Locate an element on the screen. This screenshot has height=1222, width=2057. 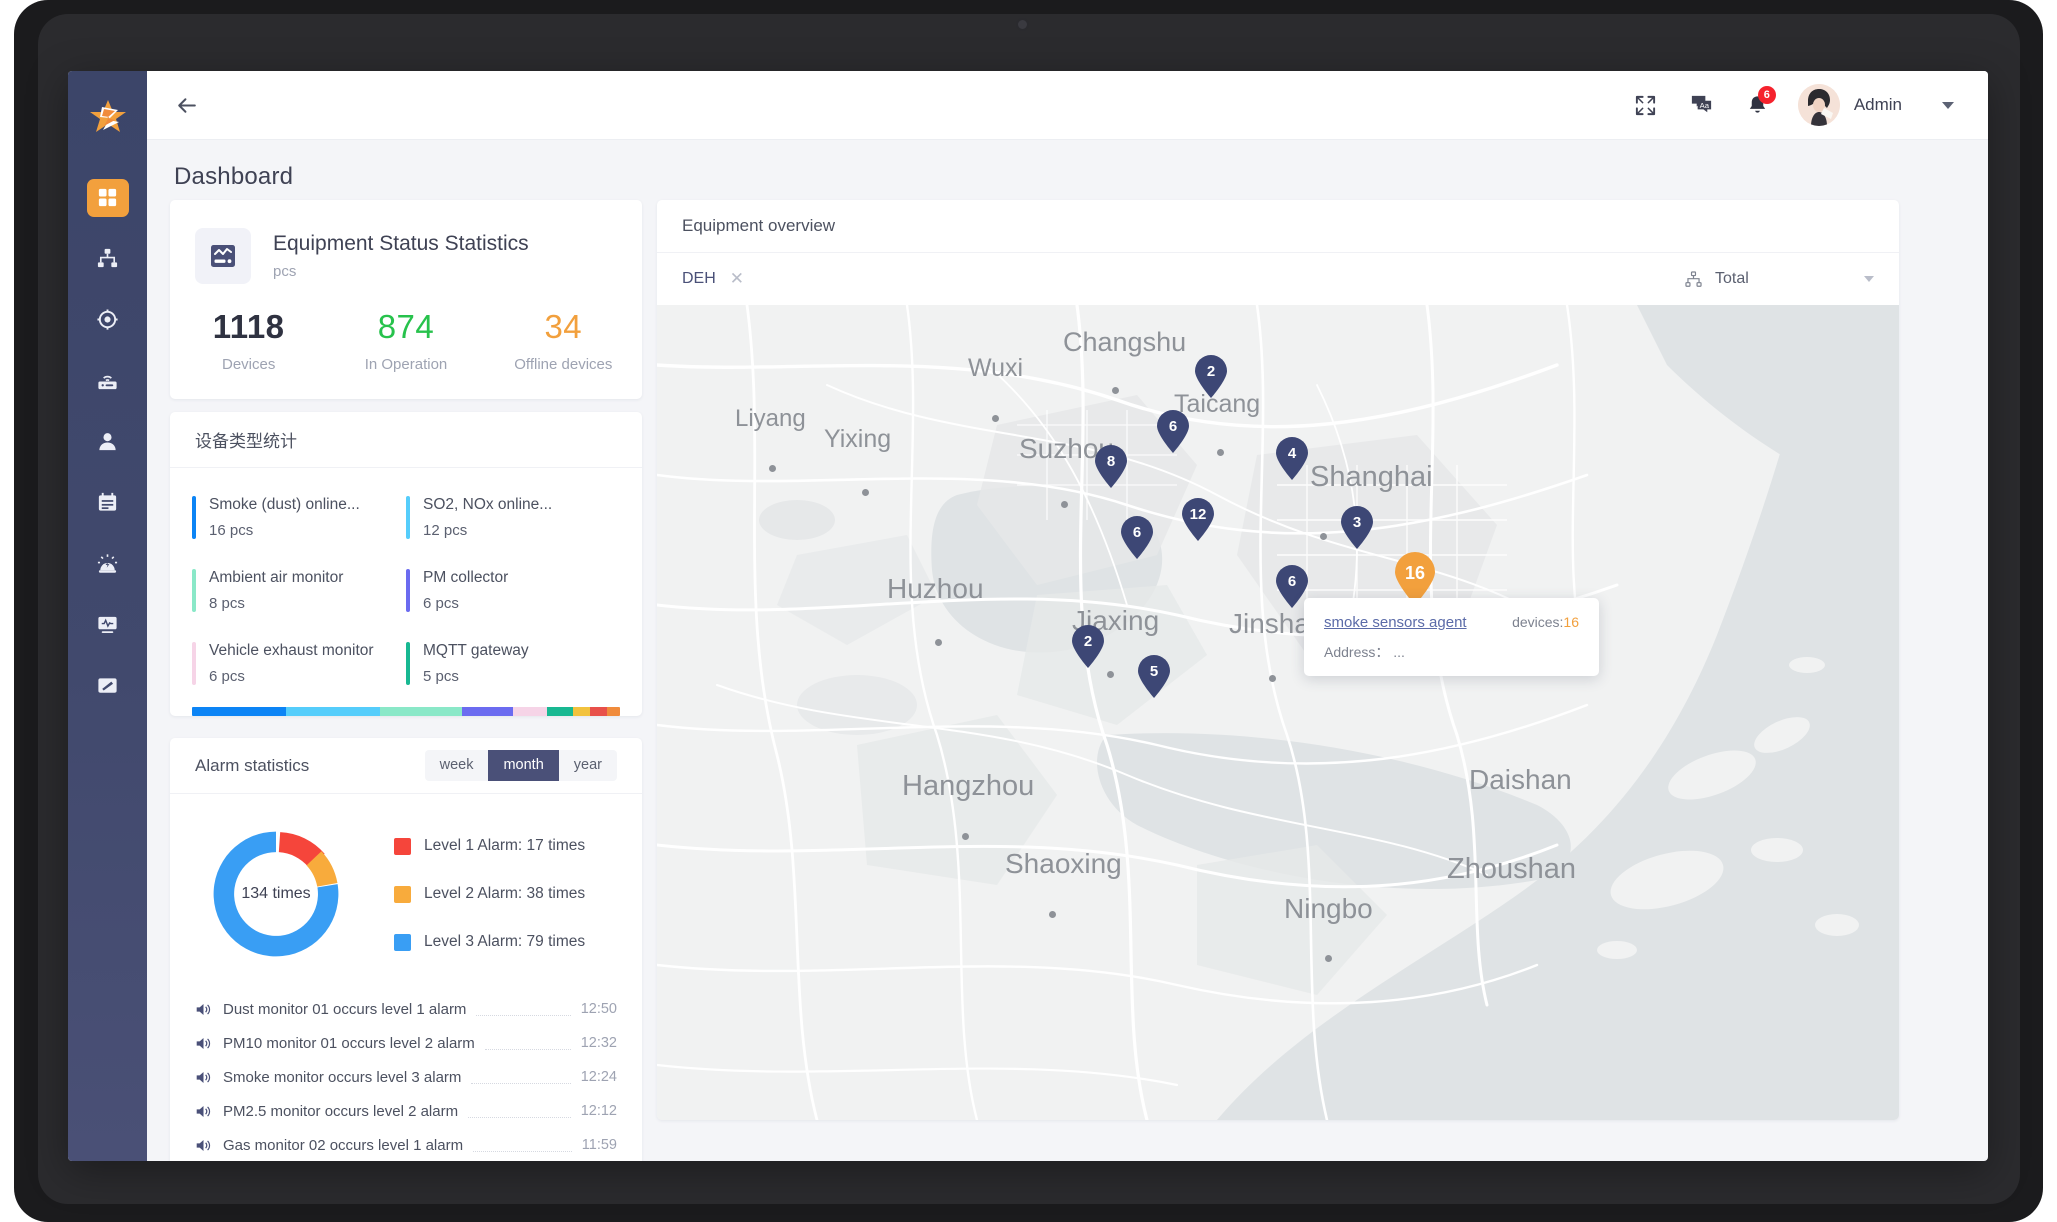
back-button is located at coordinates (186, 105).